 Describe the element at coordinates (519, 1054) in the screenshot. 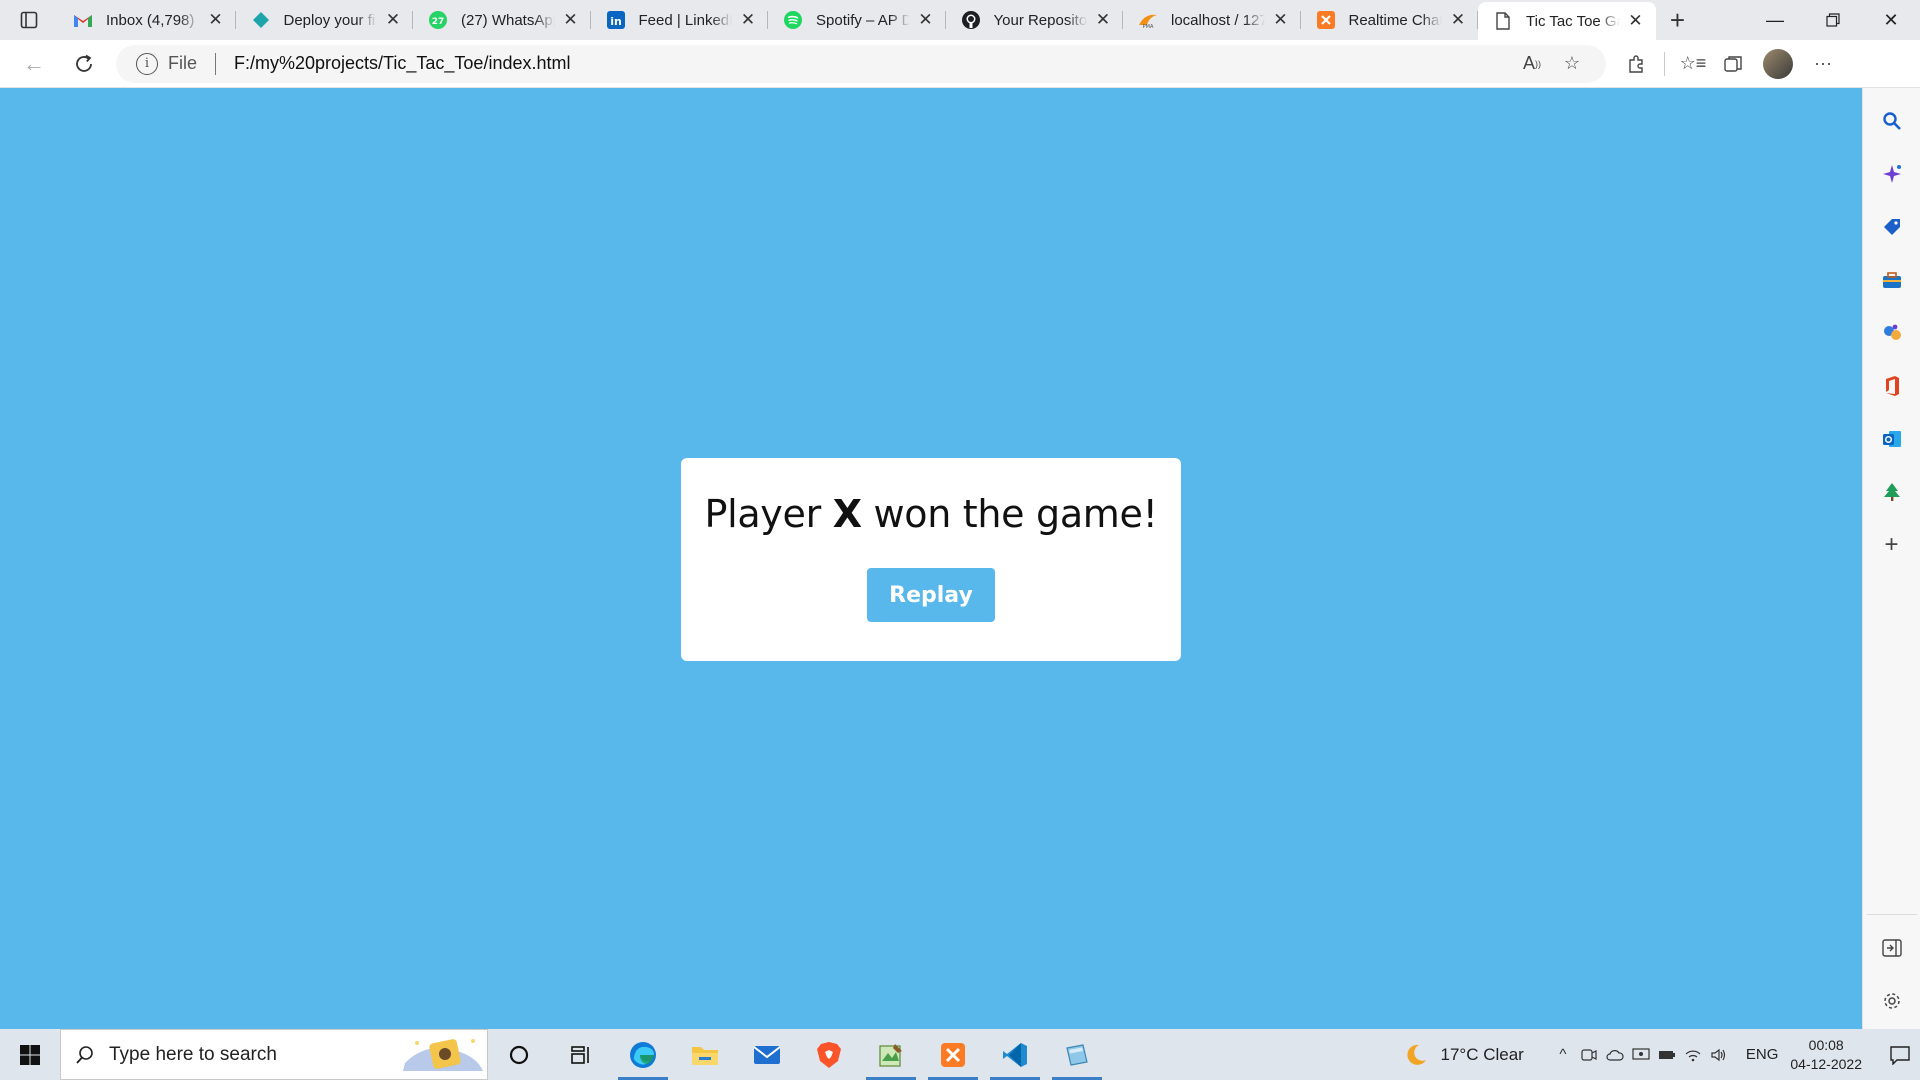

I see `cortana-button` at that location.